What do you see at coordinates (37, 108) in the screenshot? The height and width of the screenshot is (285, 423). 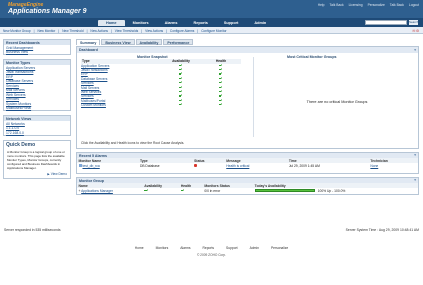 I see `sidebar-item-monitor-type: Mailbuses/Portal` at bounding box center [37, 108].